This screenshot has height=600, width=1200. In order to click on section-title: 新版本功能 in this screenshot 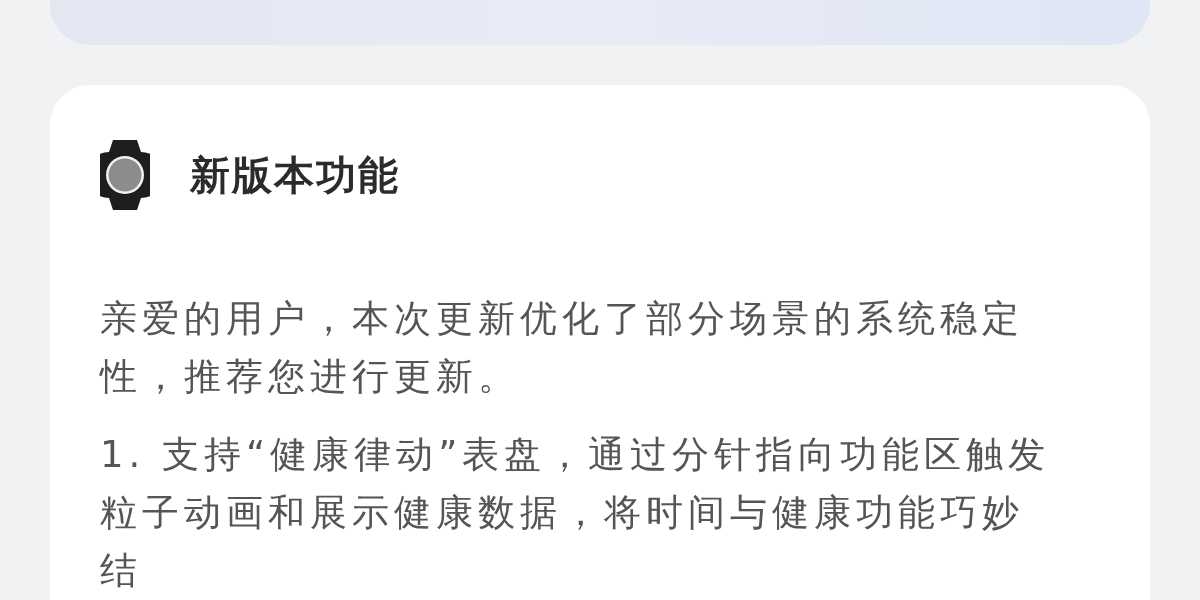, I will do `click(295, 175)`.